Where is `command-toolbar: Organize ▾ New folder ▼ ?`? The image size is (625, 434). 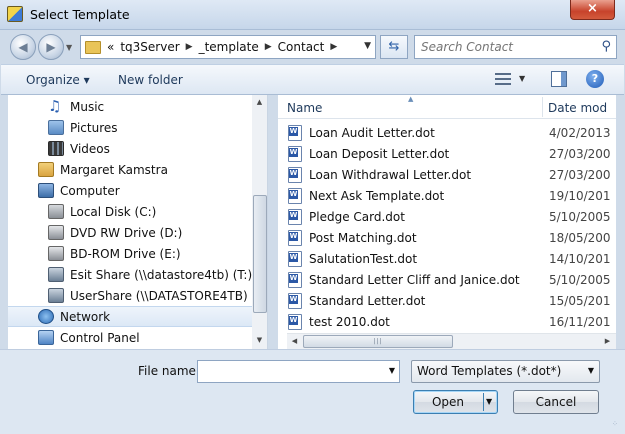
command-toolbar: Organize ▾ New folder ▼ ? is located at coordinates (312, 79).